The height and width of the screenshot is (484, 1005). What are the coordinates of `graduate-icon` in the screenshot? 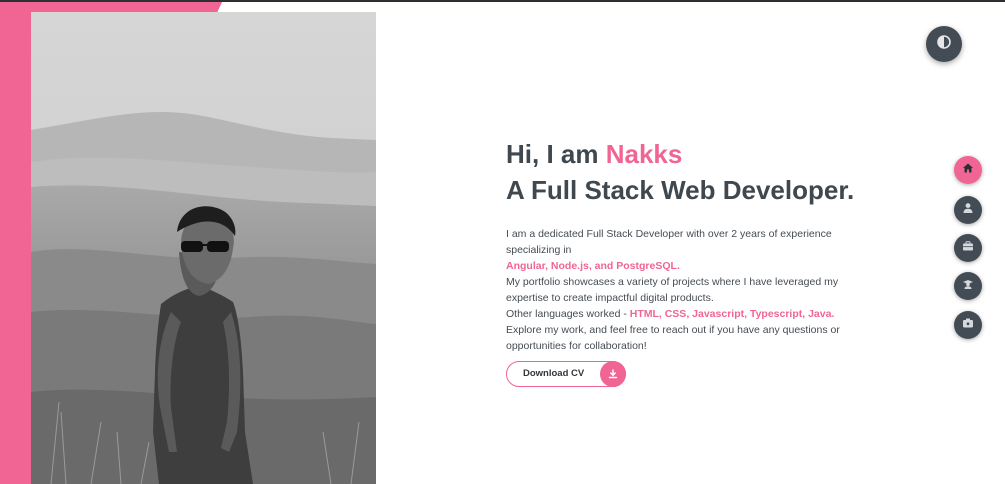 It's located at (968, 286).